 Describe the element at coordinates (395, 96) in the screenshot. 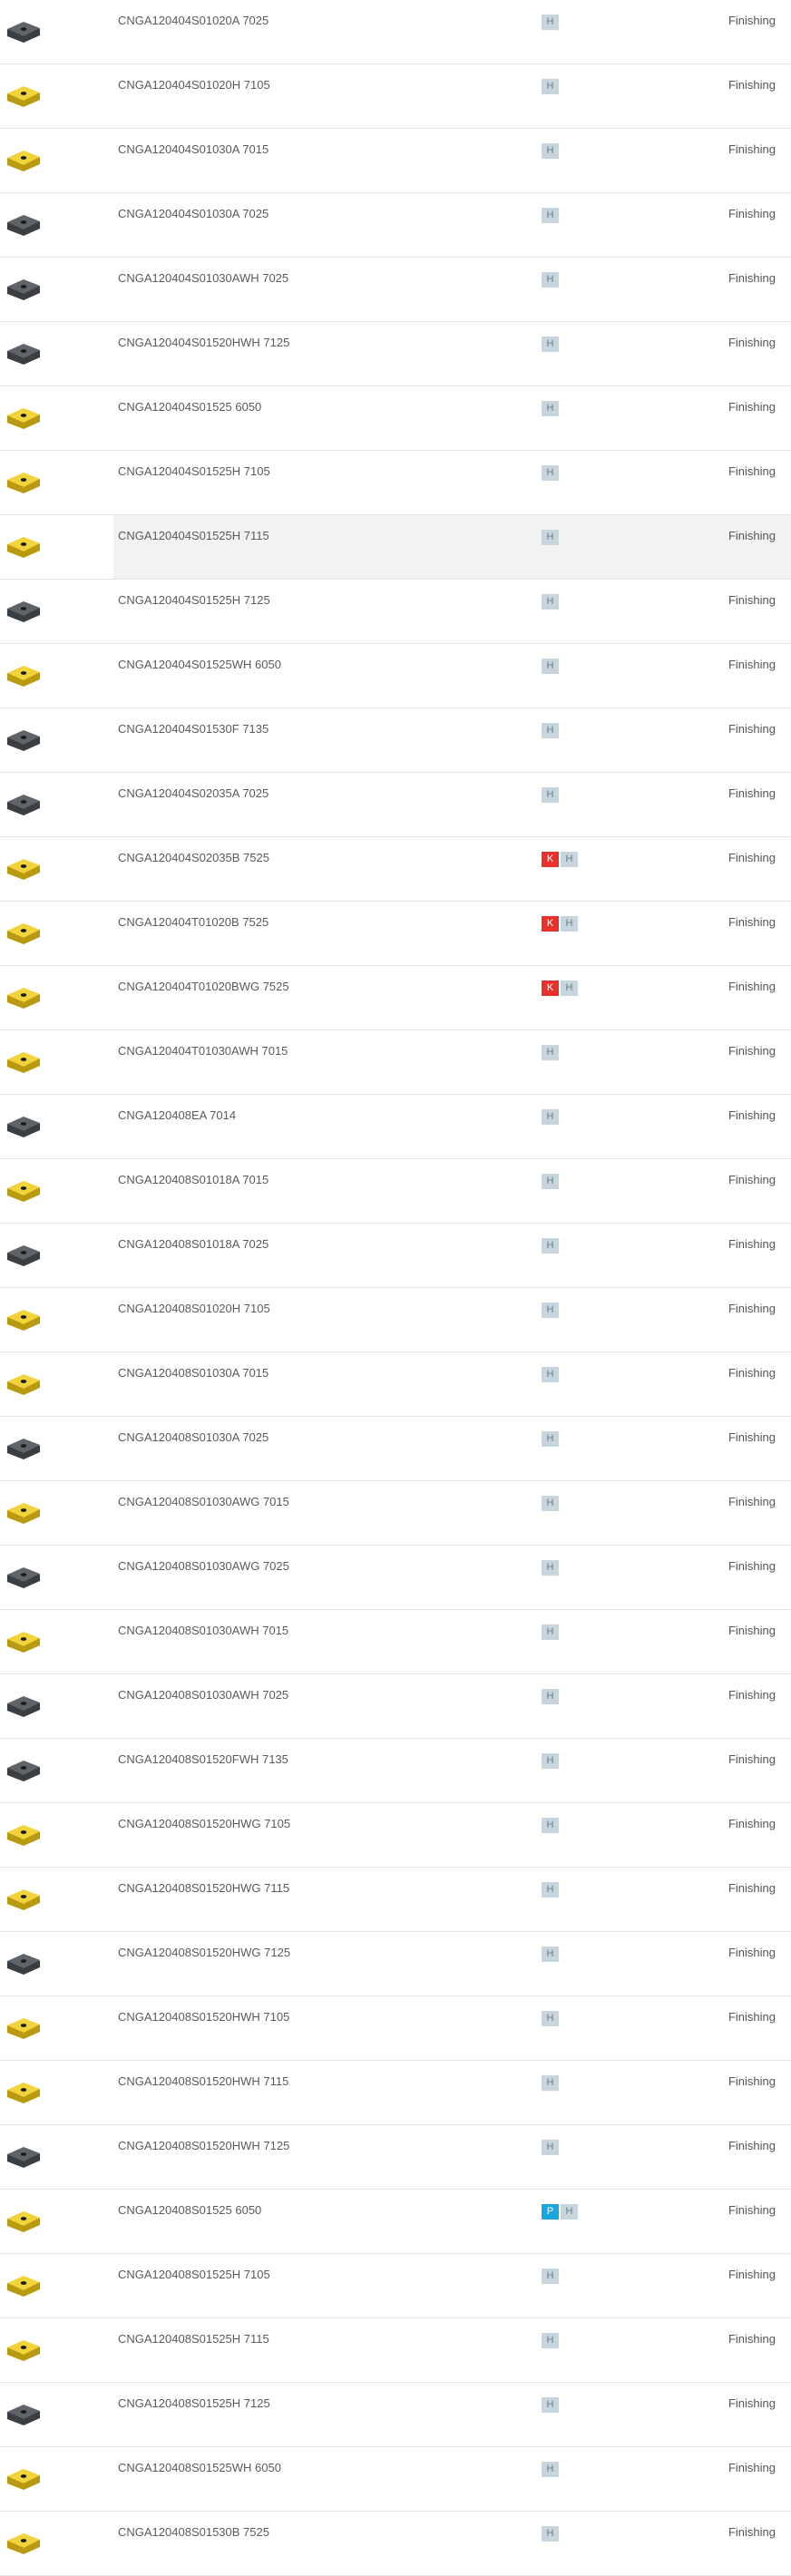

I see `table-row: CNGA120404S01020H 7105 H Finishing` at that location.